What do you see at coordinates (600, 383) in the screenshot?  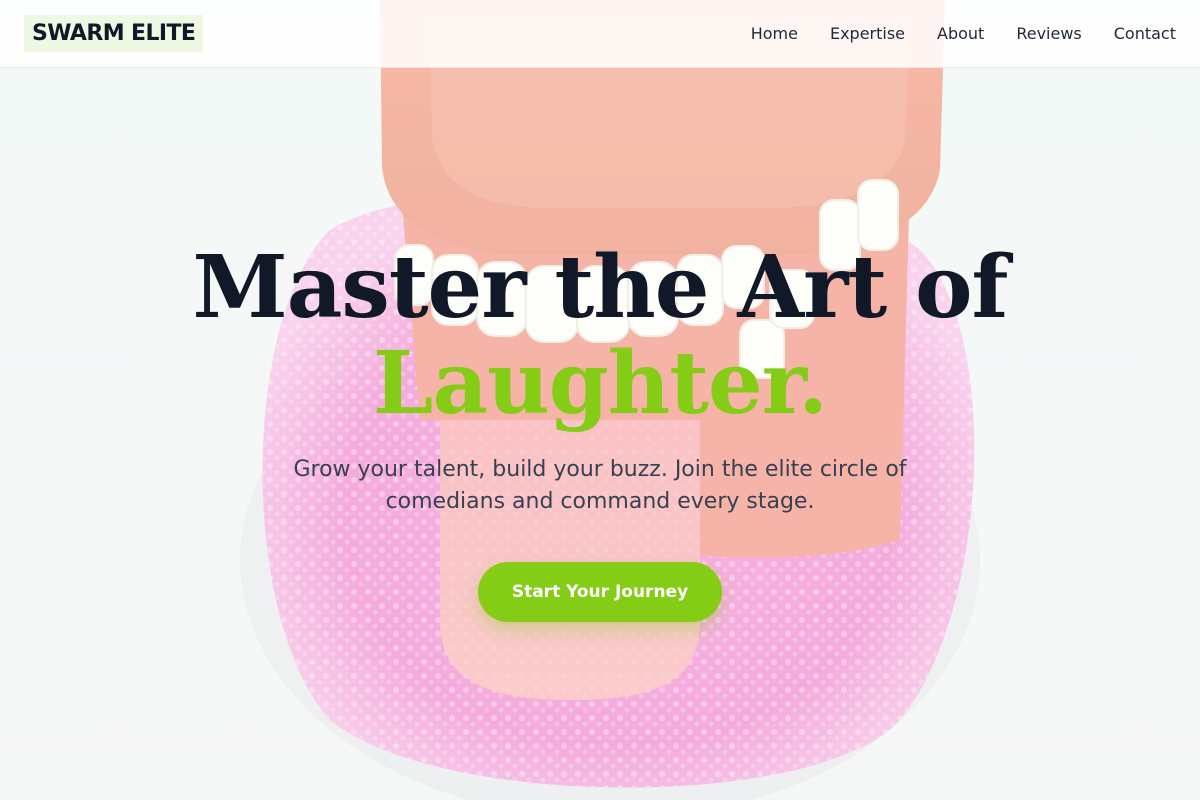 I see `hero-headline-highlight: Laughter.` at bounding box center [600, 383].